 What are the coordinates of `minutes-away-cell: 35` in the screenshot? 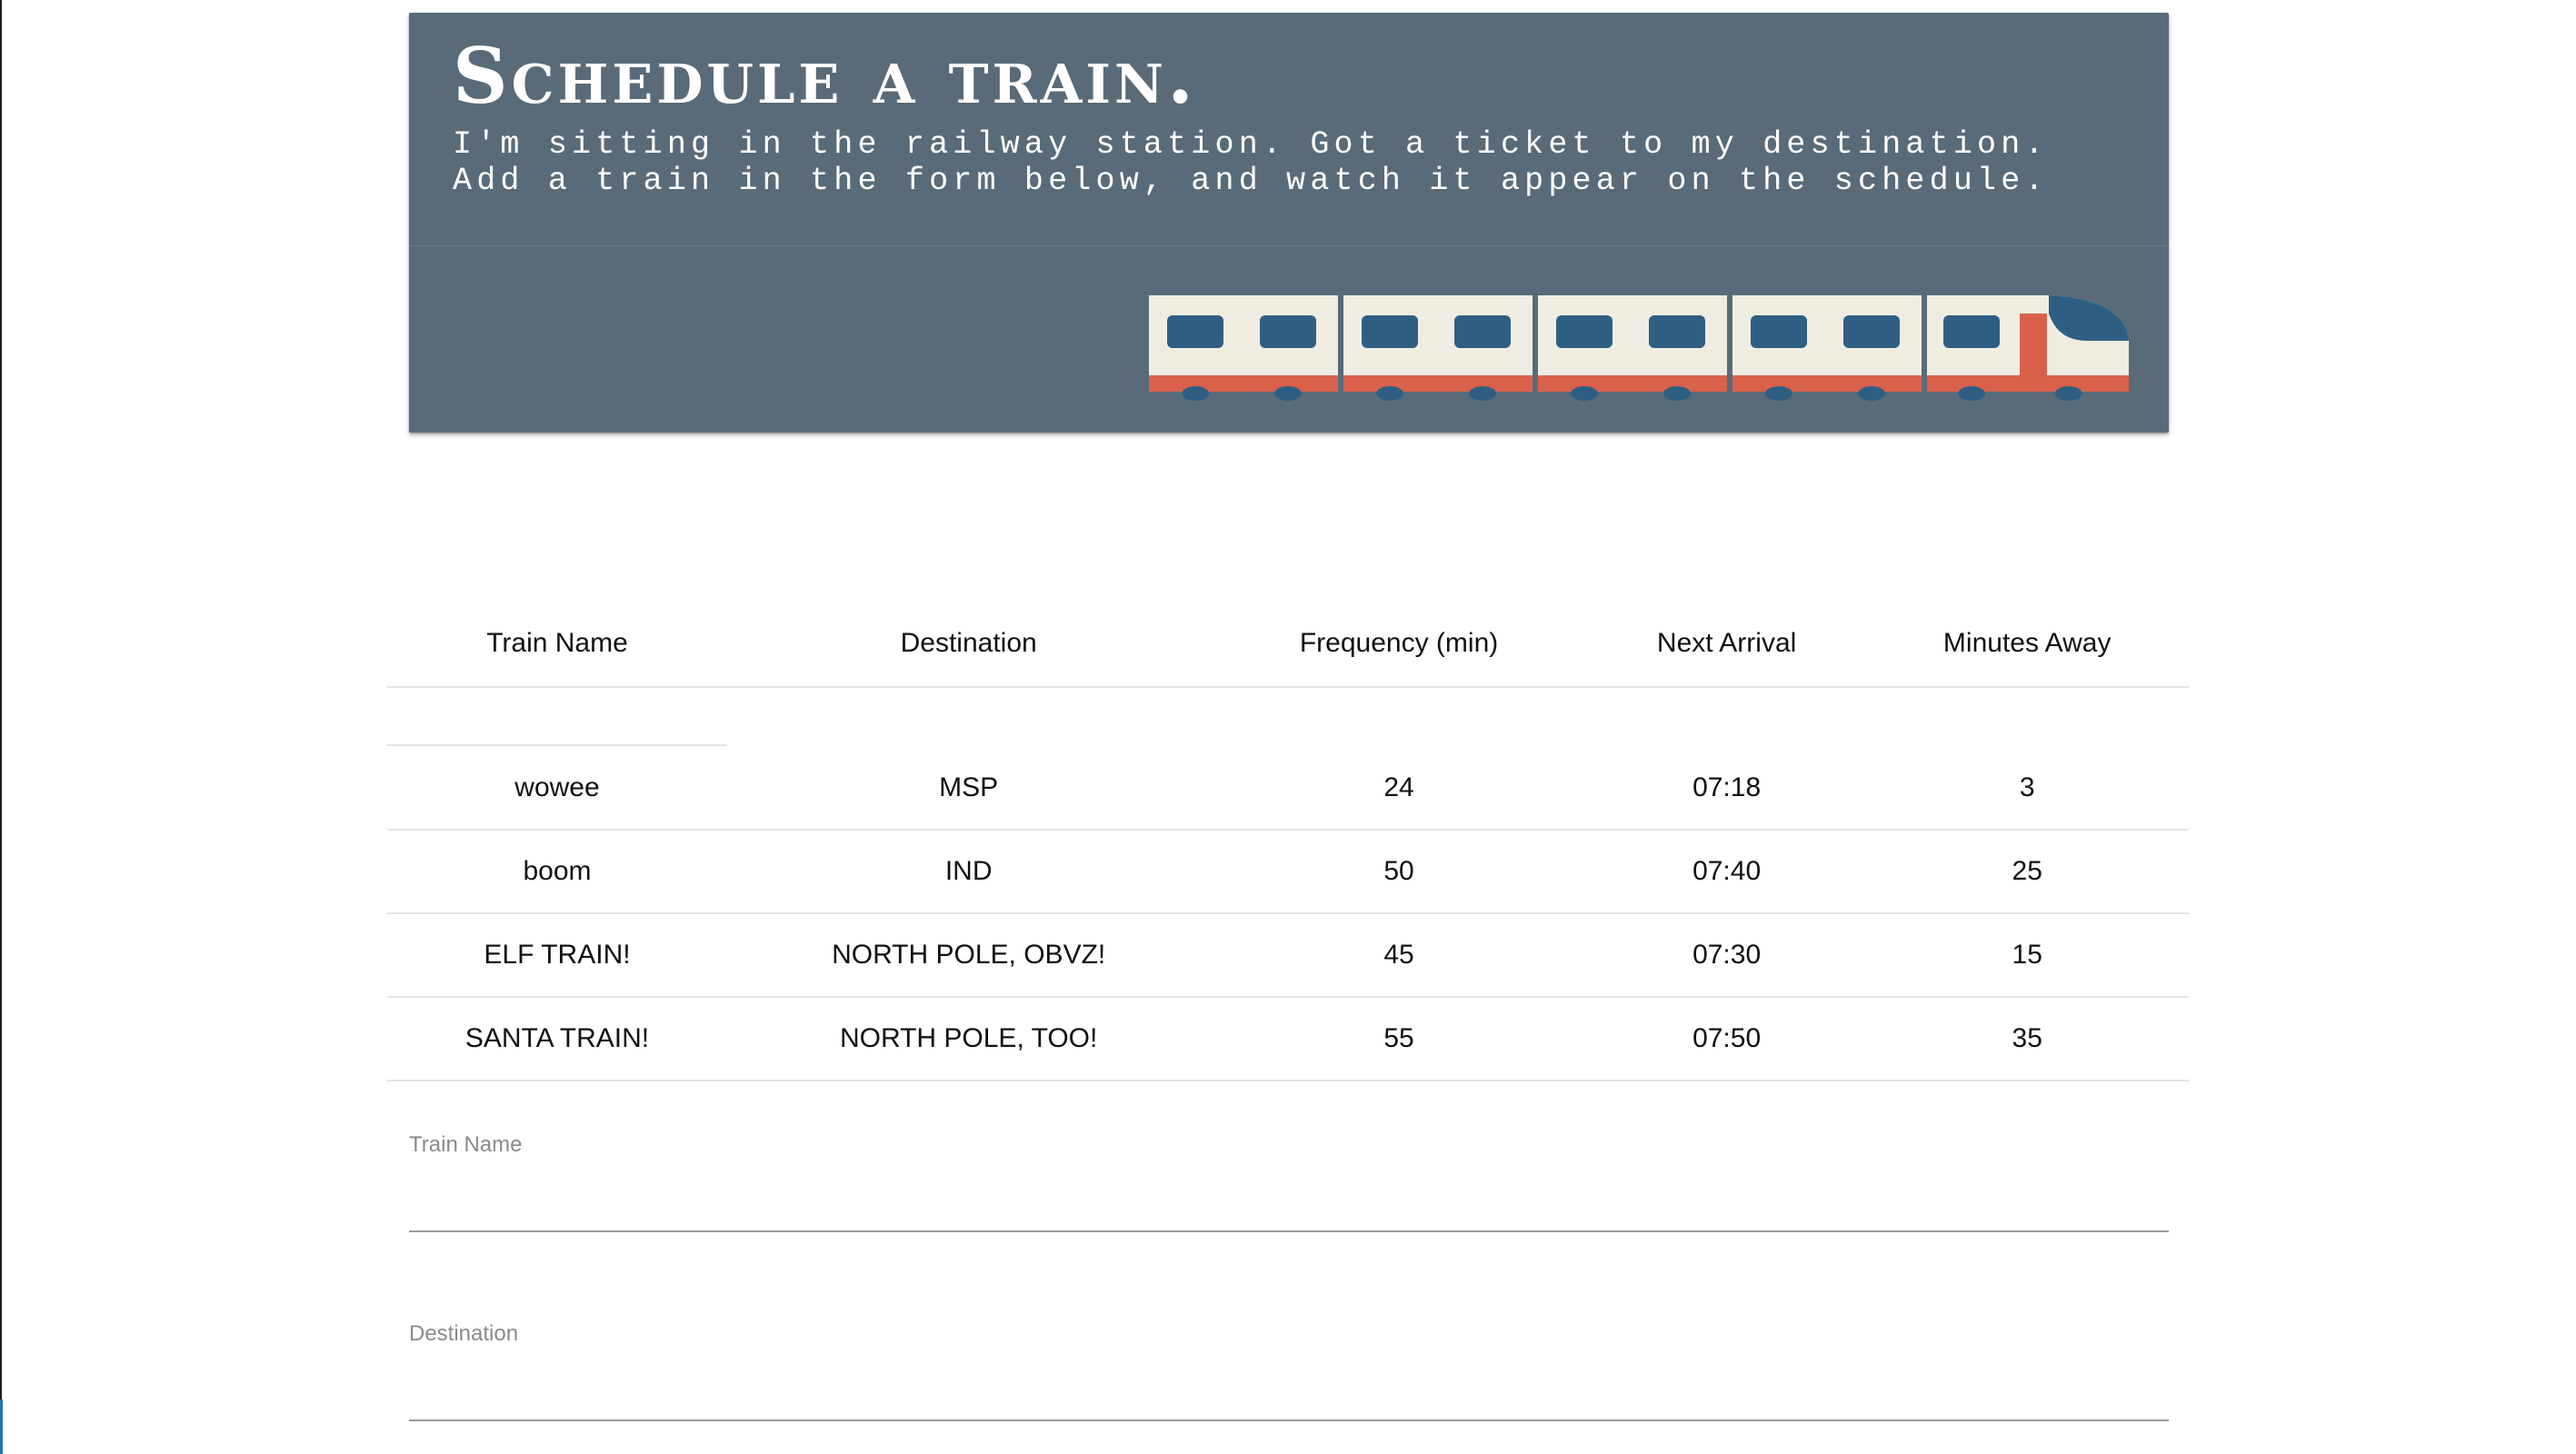 It's located at (2027, 1039).